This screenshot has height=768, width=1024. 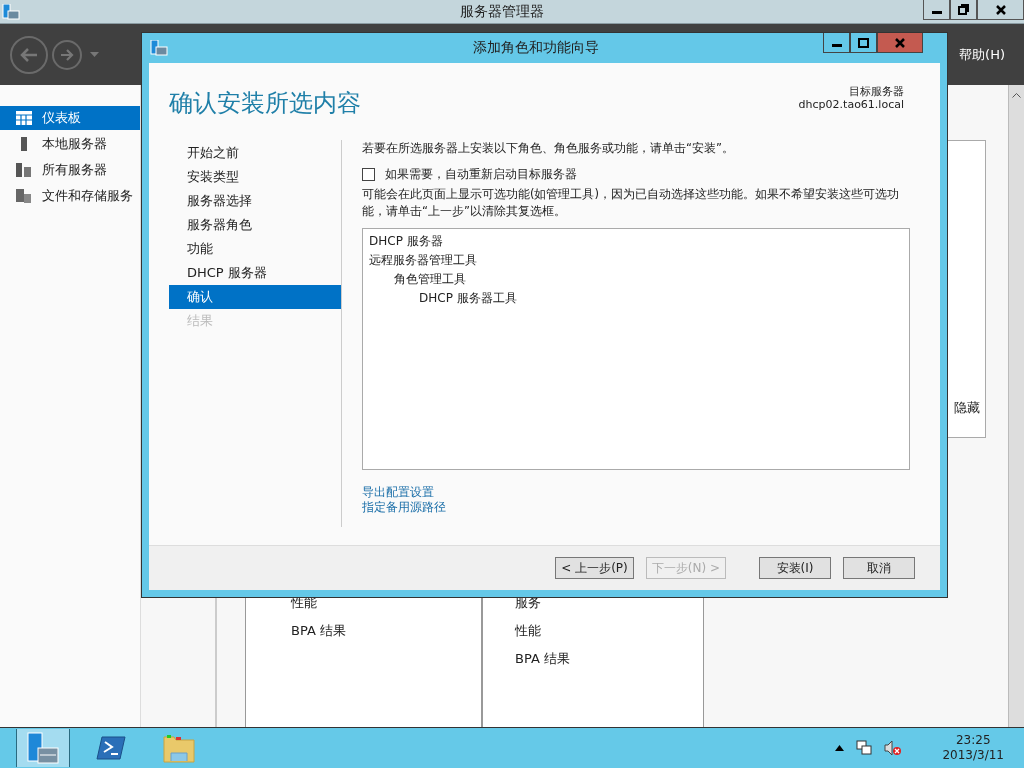 What do you see at coordinates (255, 273) in the screenshot?
I see `wizard-step: DHCP 服务器` at bounding box center [255, 273].